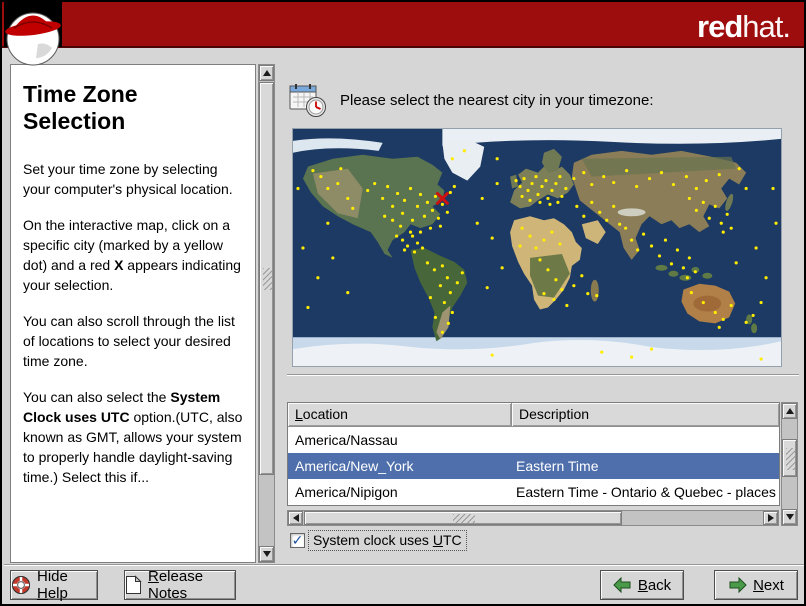  I want to click on table-vscrollbar-thumb, so click(789, 458).